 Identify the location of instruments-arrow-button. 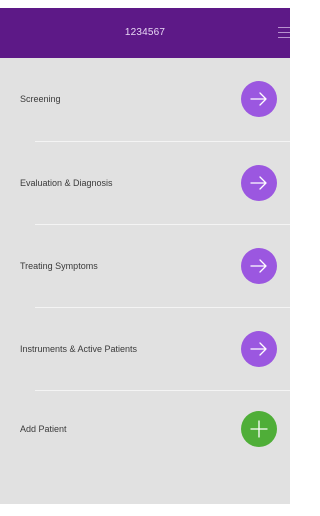
(259, 349).